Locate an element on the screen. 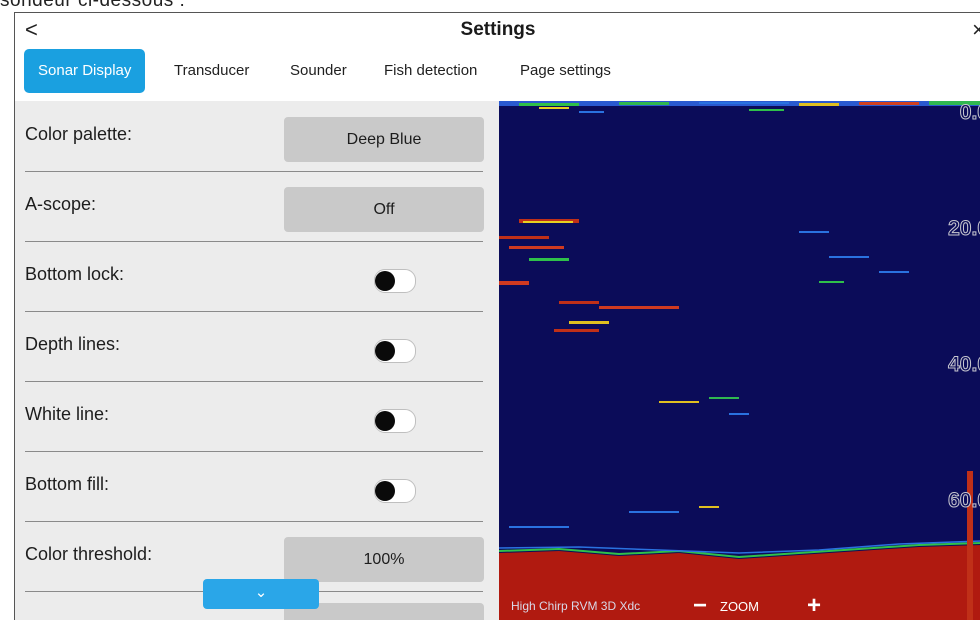  bottom-fill-toggle is located at coordinates (395, 491).